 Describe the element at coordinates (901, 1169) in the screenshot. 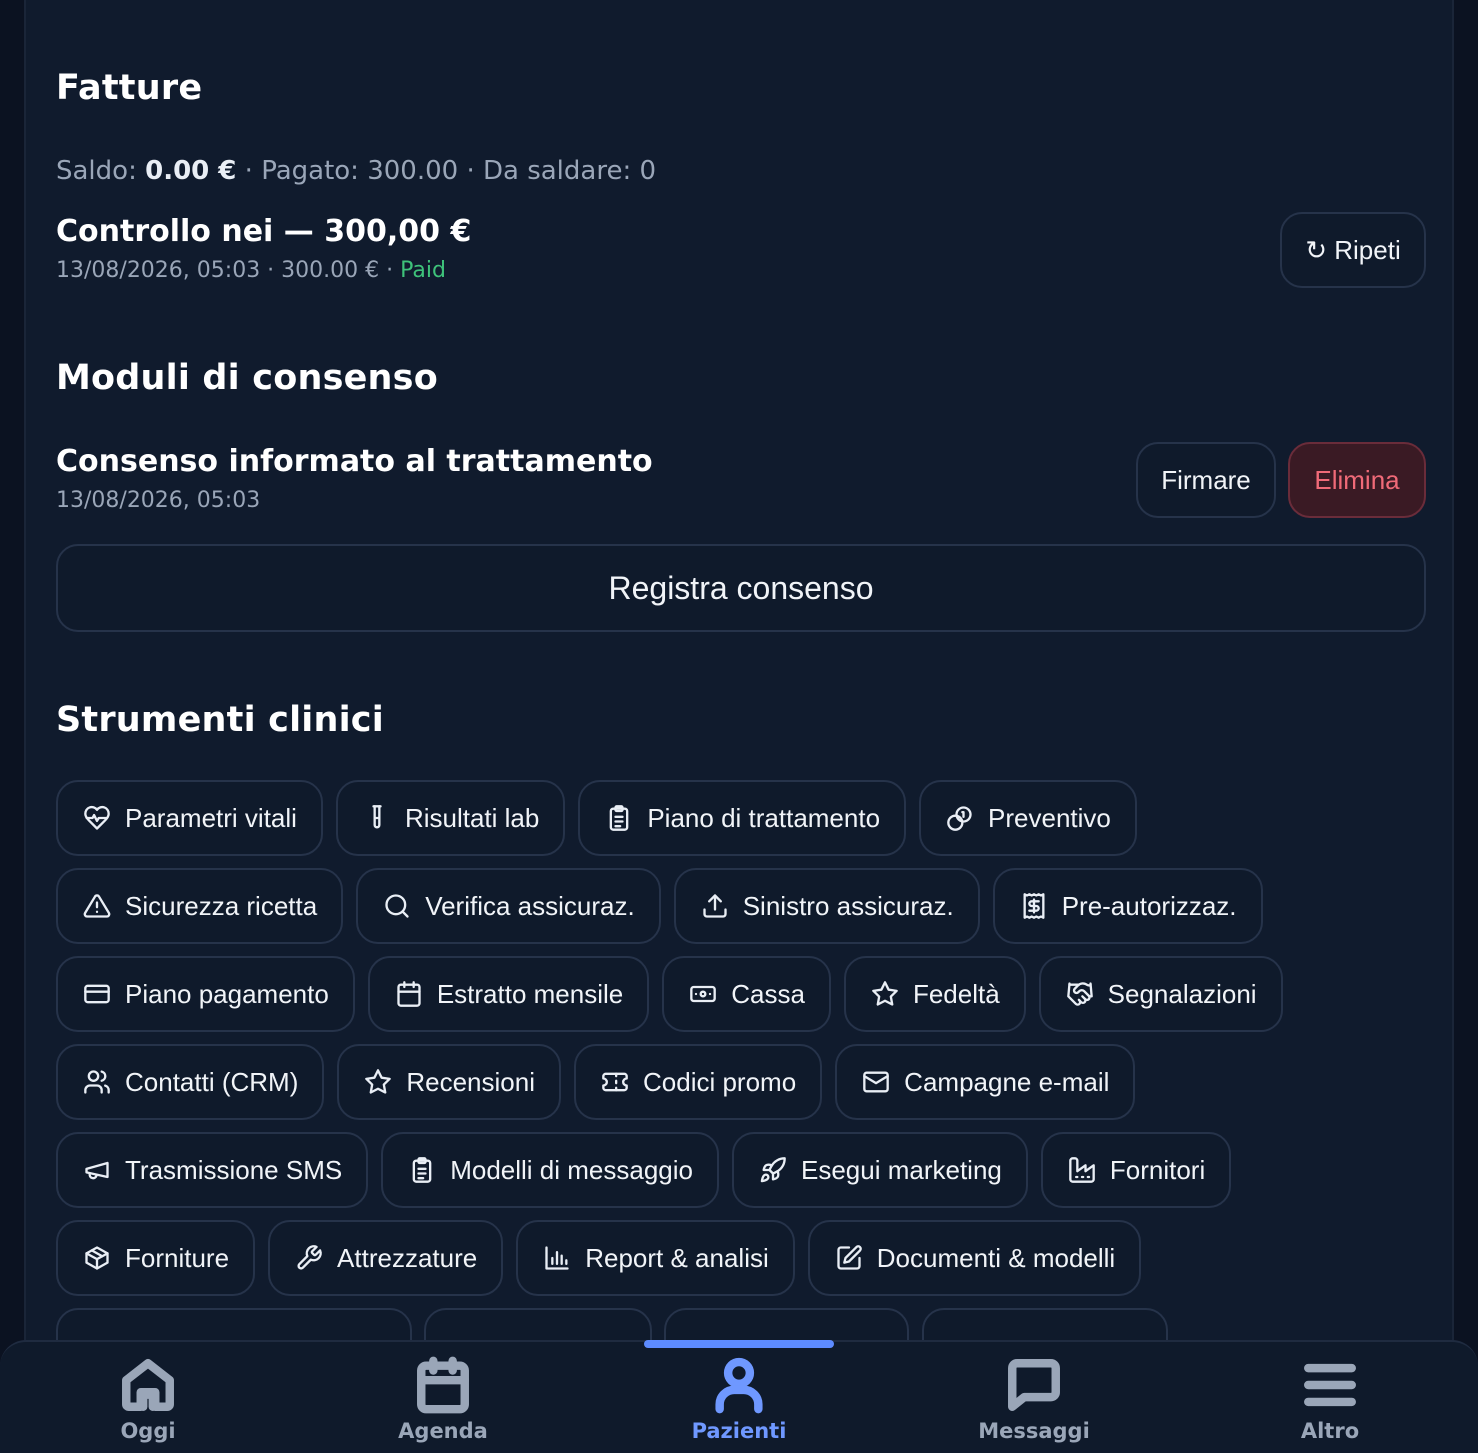

I see `tool-label: Esegui marketing` at that location.